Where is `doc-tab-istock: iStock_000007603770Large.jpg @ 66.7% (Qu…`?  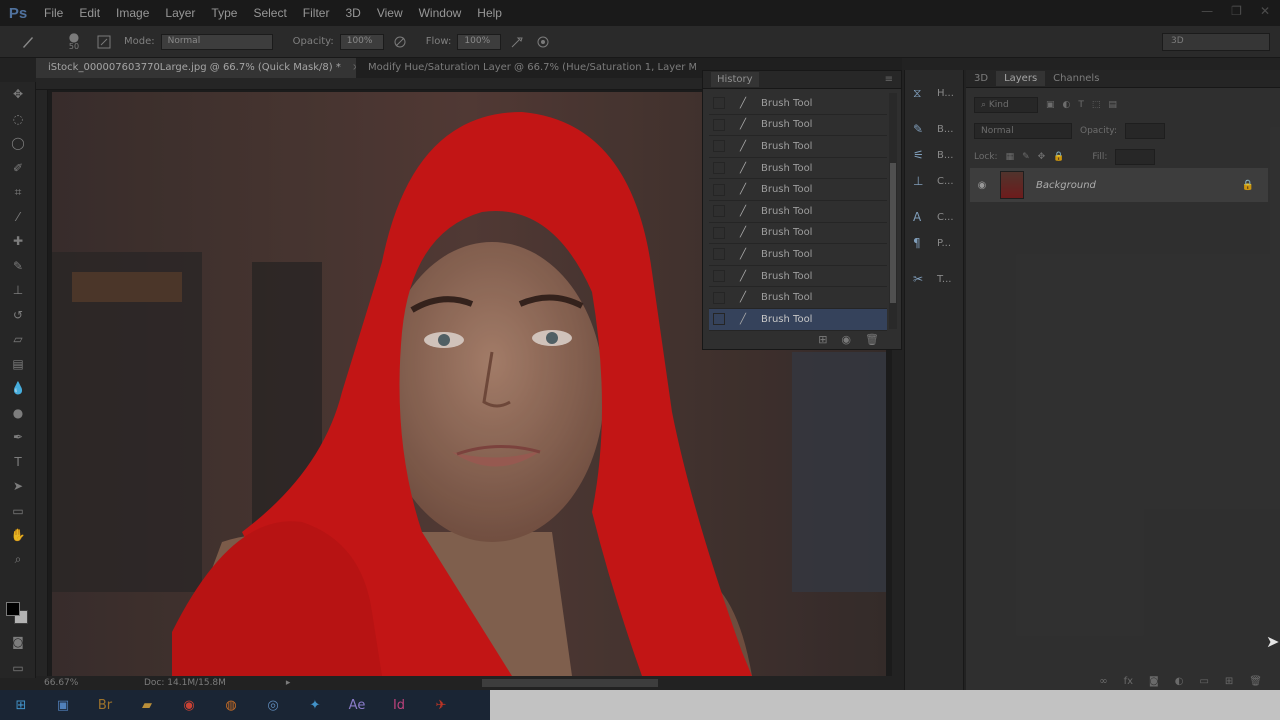
doc-tab-istock: iStock_000007603770Large.jpg @ 66.7% (Qu… is located at coordinates (196, 68).